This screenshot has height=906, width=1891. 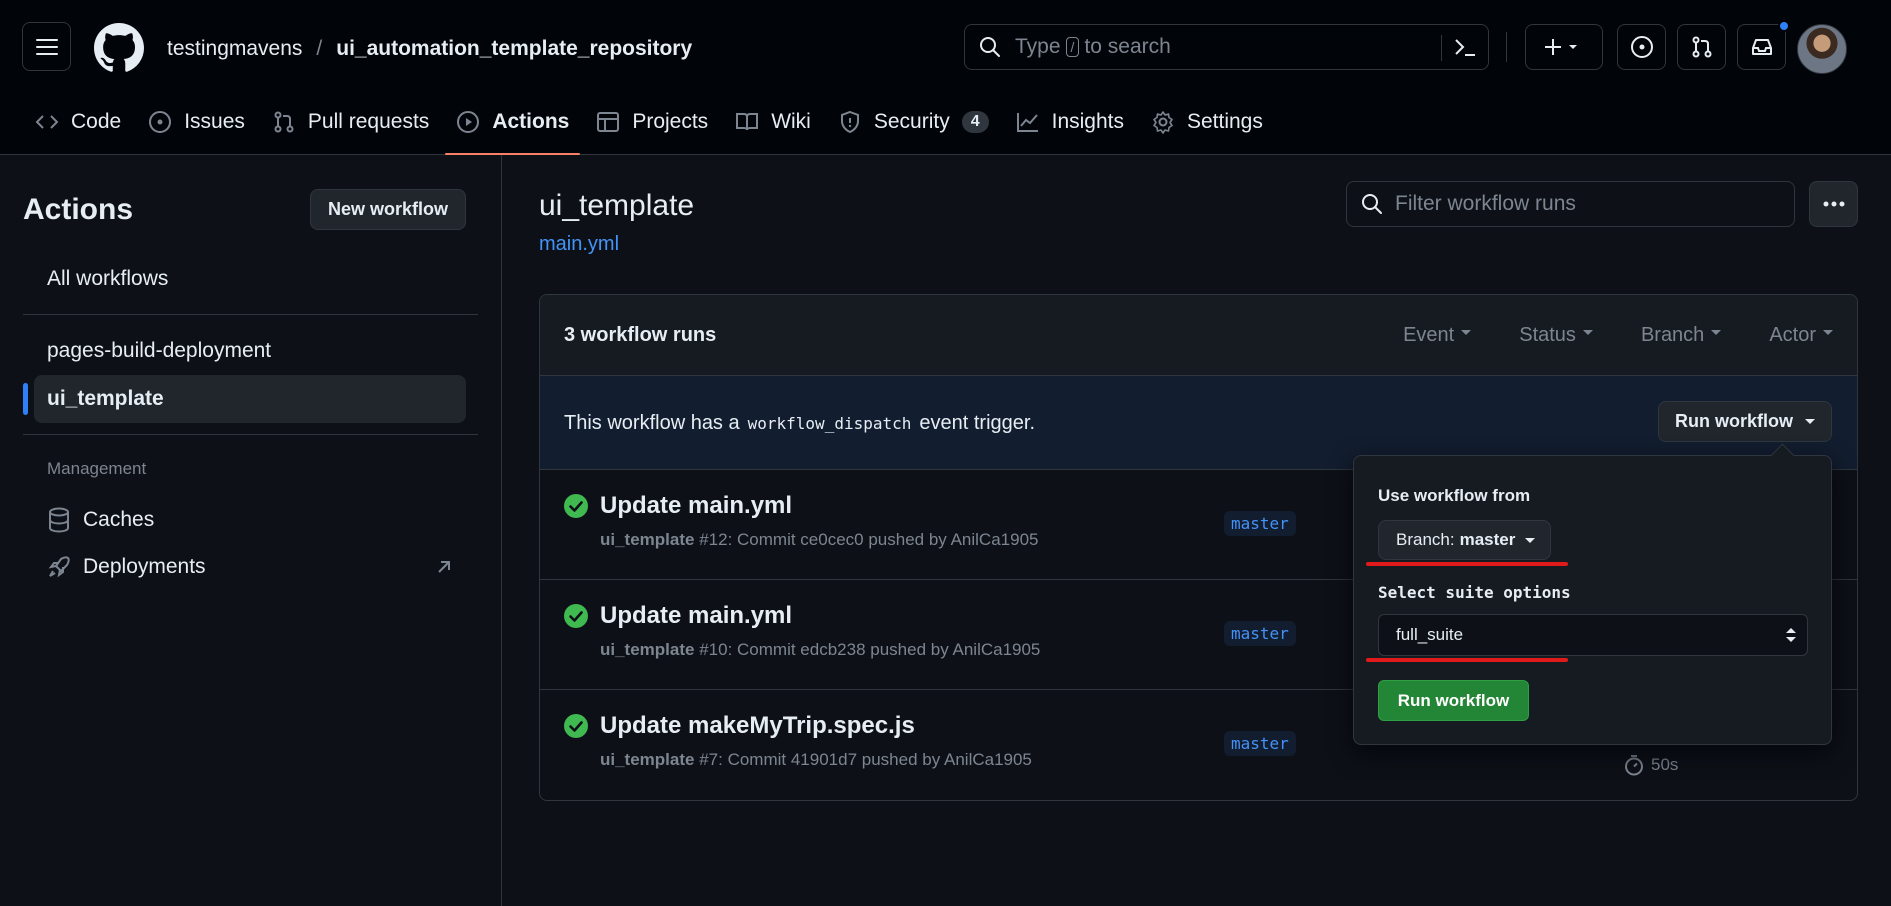 What do you see at coordinates (468, 122) in the screenshot?
I see `play-icon` at bounding box center [468, 122].